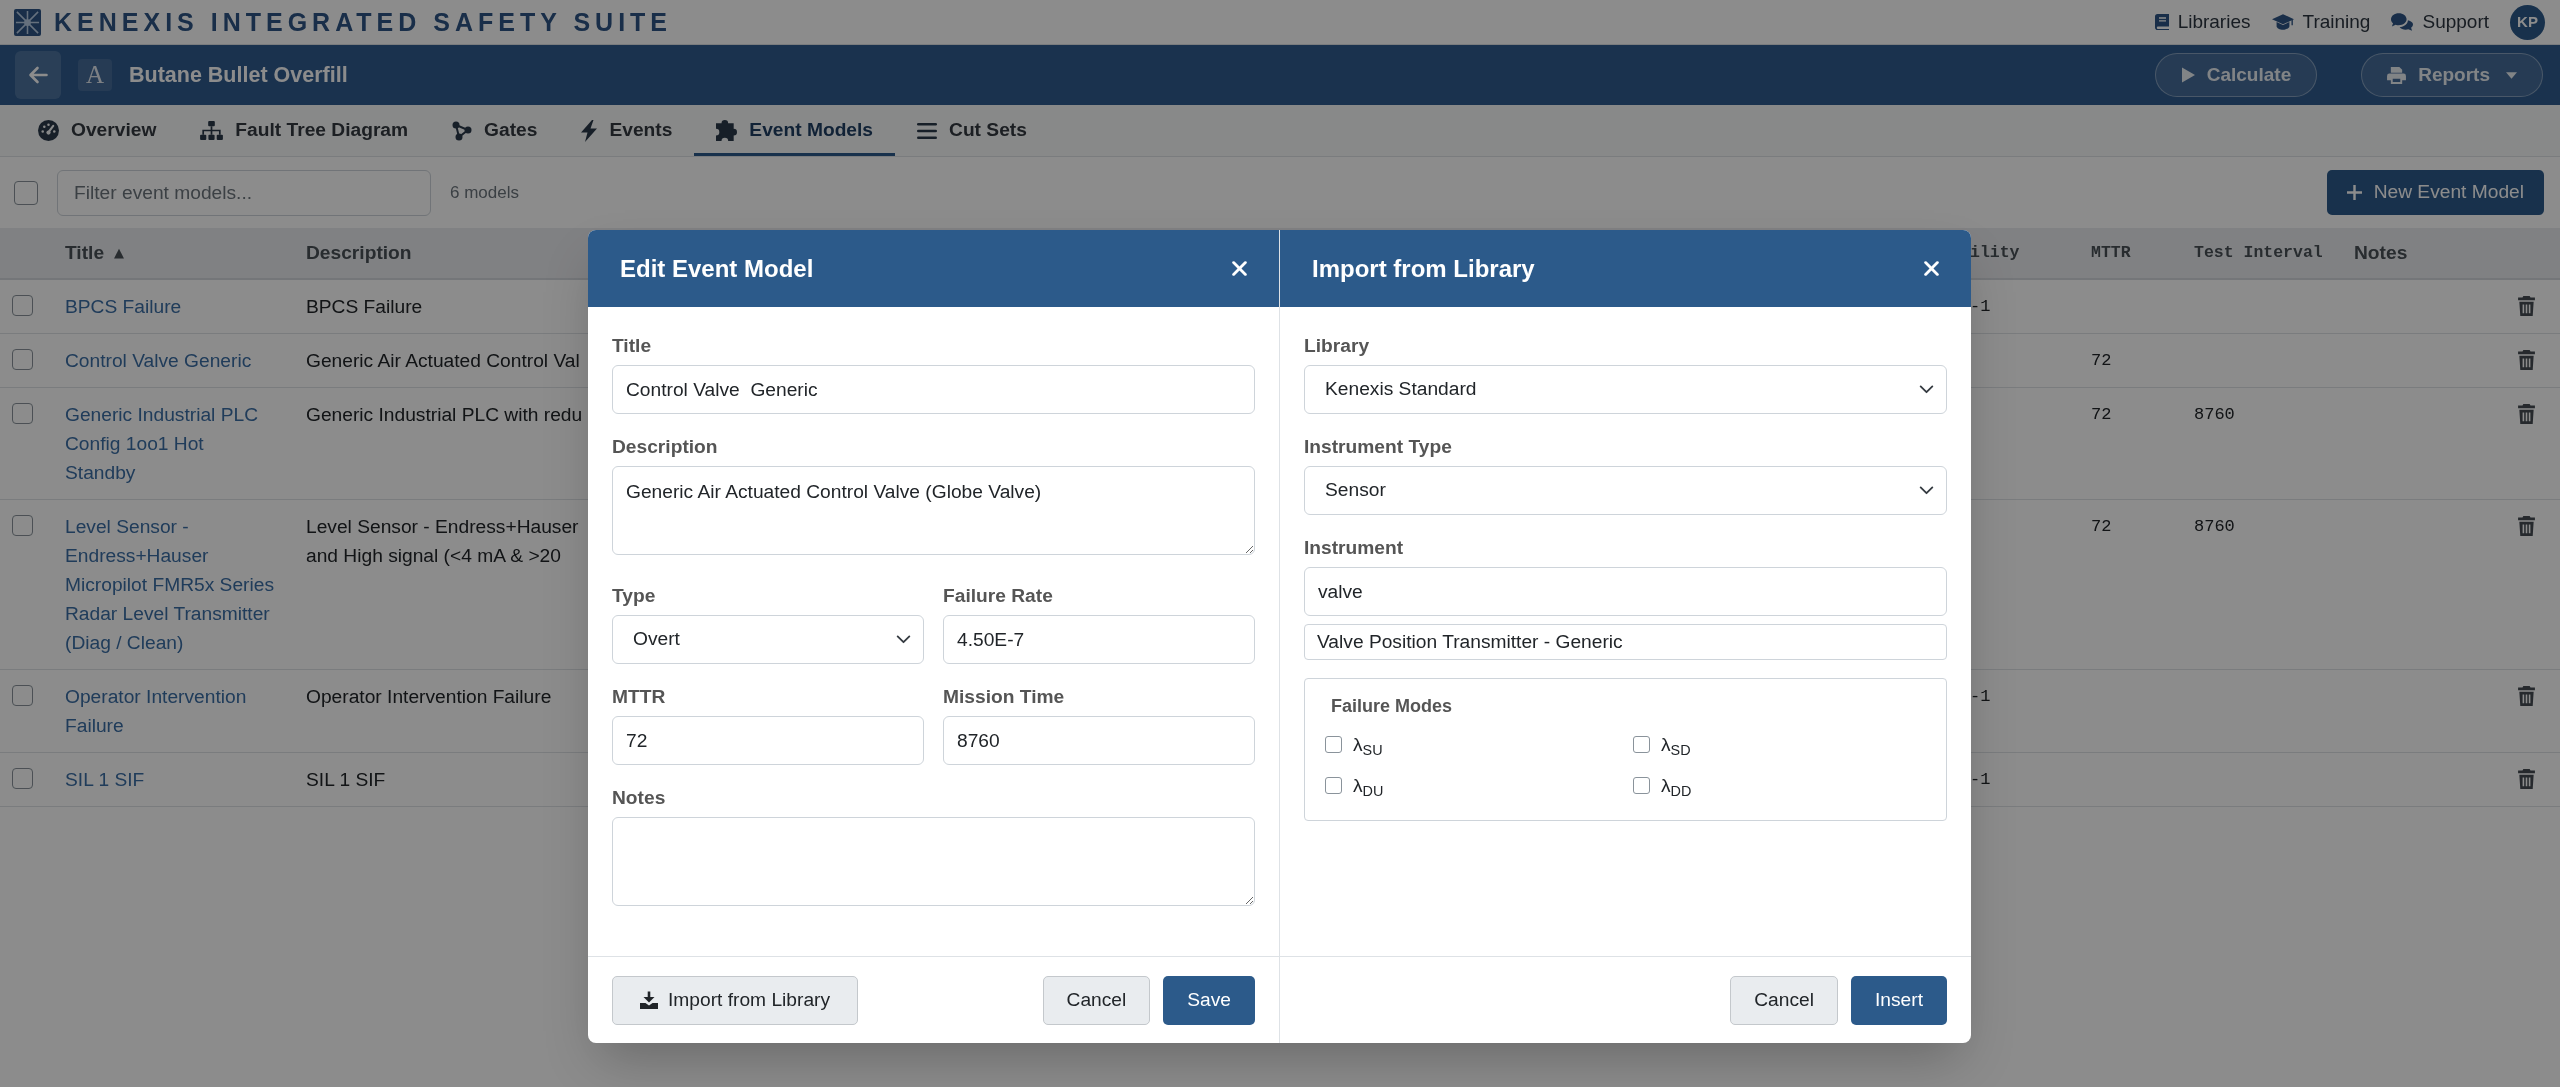  What do you see at coordinates (972, 130) in the screenshot?
I see `tab: Cut Sets` at bounding box center [972, 130].